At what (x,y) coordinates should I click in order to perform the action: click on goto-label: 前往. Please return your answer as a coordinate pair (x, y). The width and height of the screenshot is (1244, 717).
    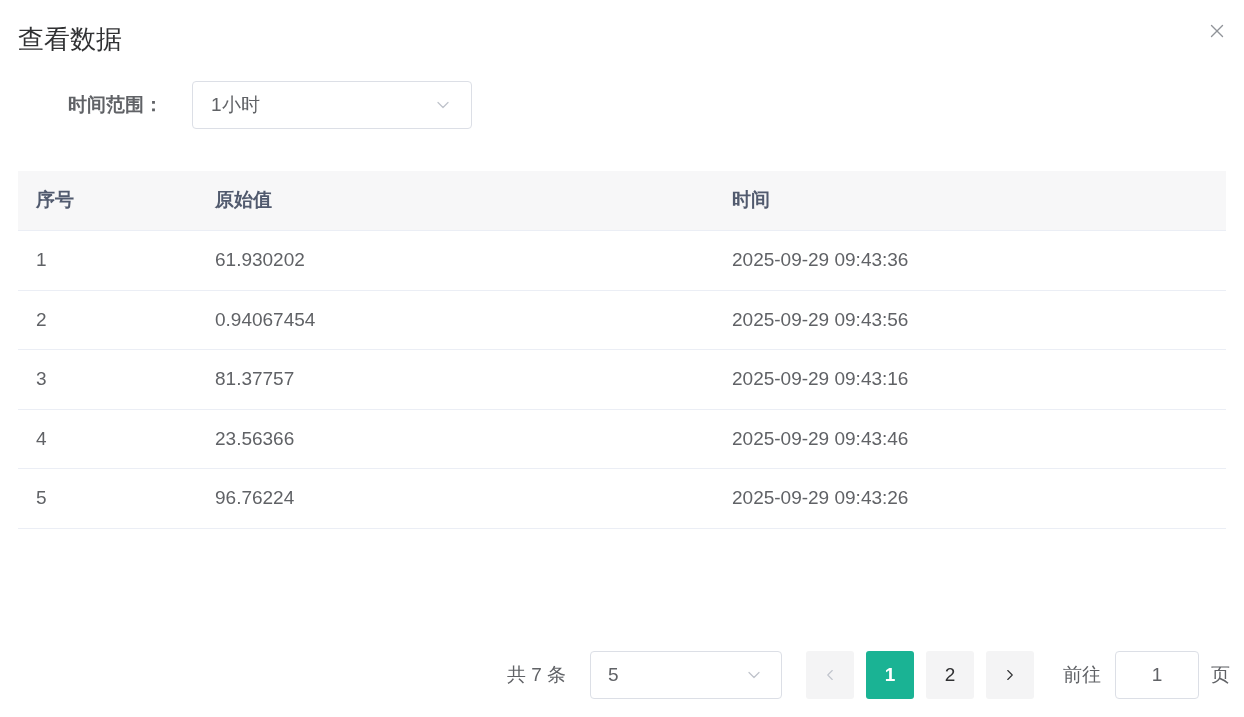
    Looking at the image, I should click on (1082, 674).